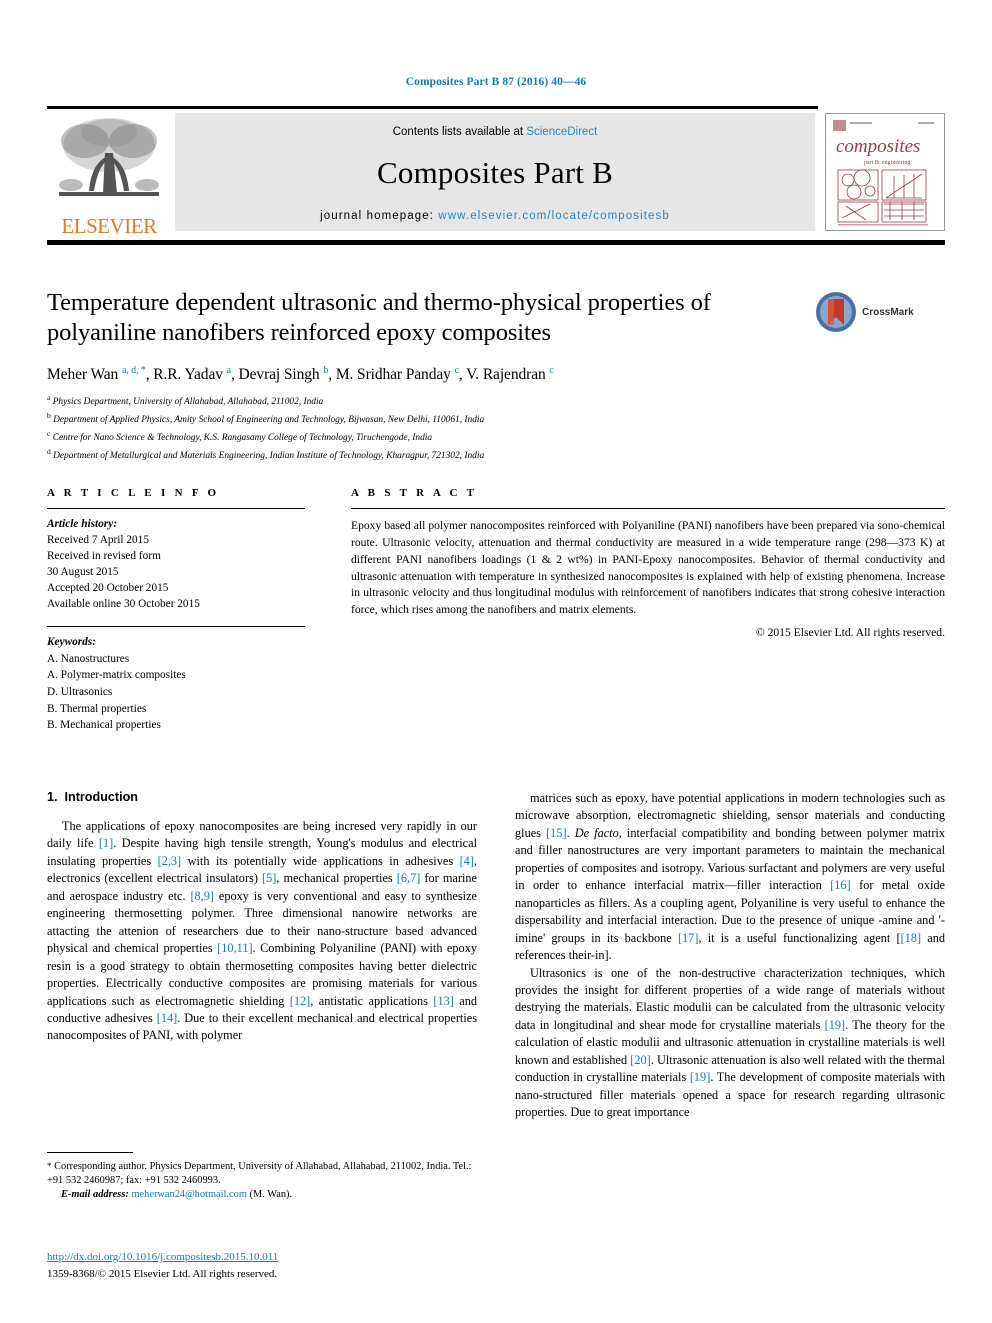 The image size is (992, 1323). Describe the element at coordinates (878, 146) in the screenshot. I see `svg-text: composites` at that location.